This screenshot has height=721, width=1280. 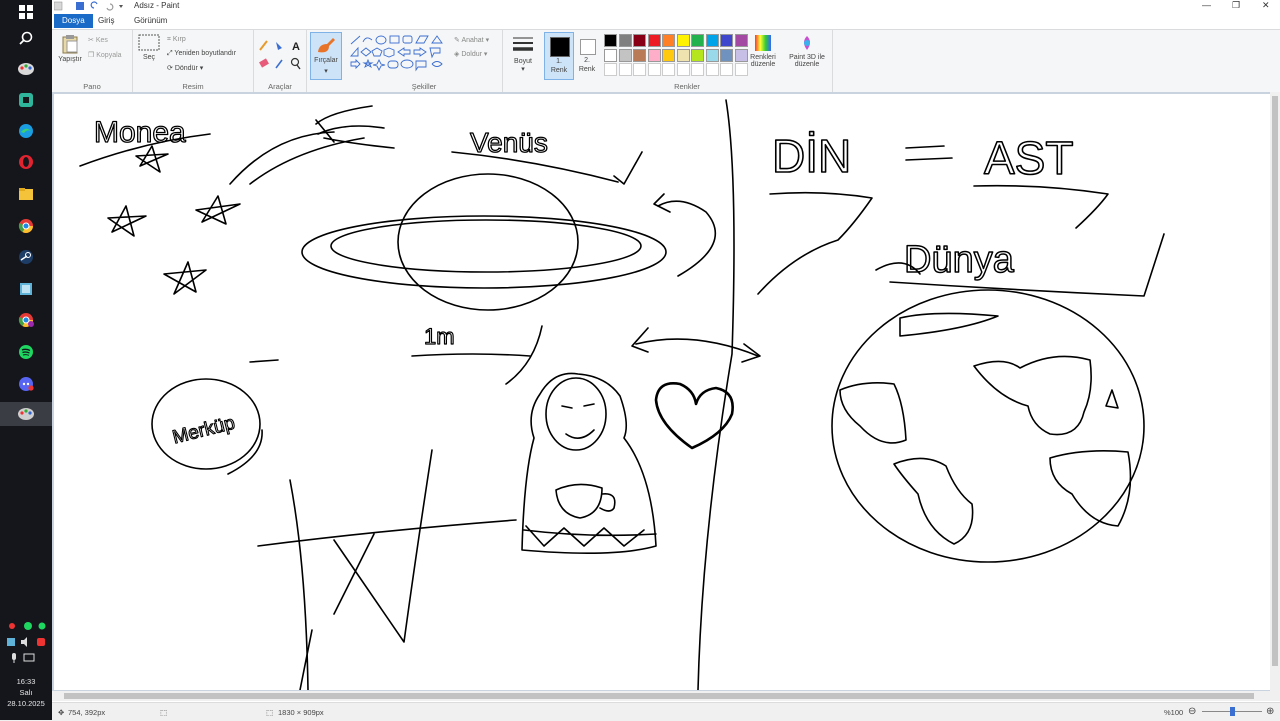 I want to click on planet-circle, so click(x=488, y=242).